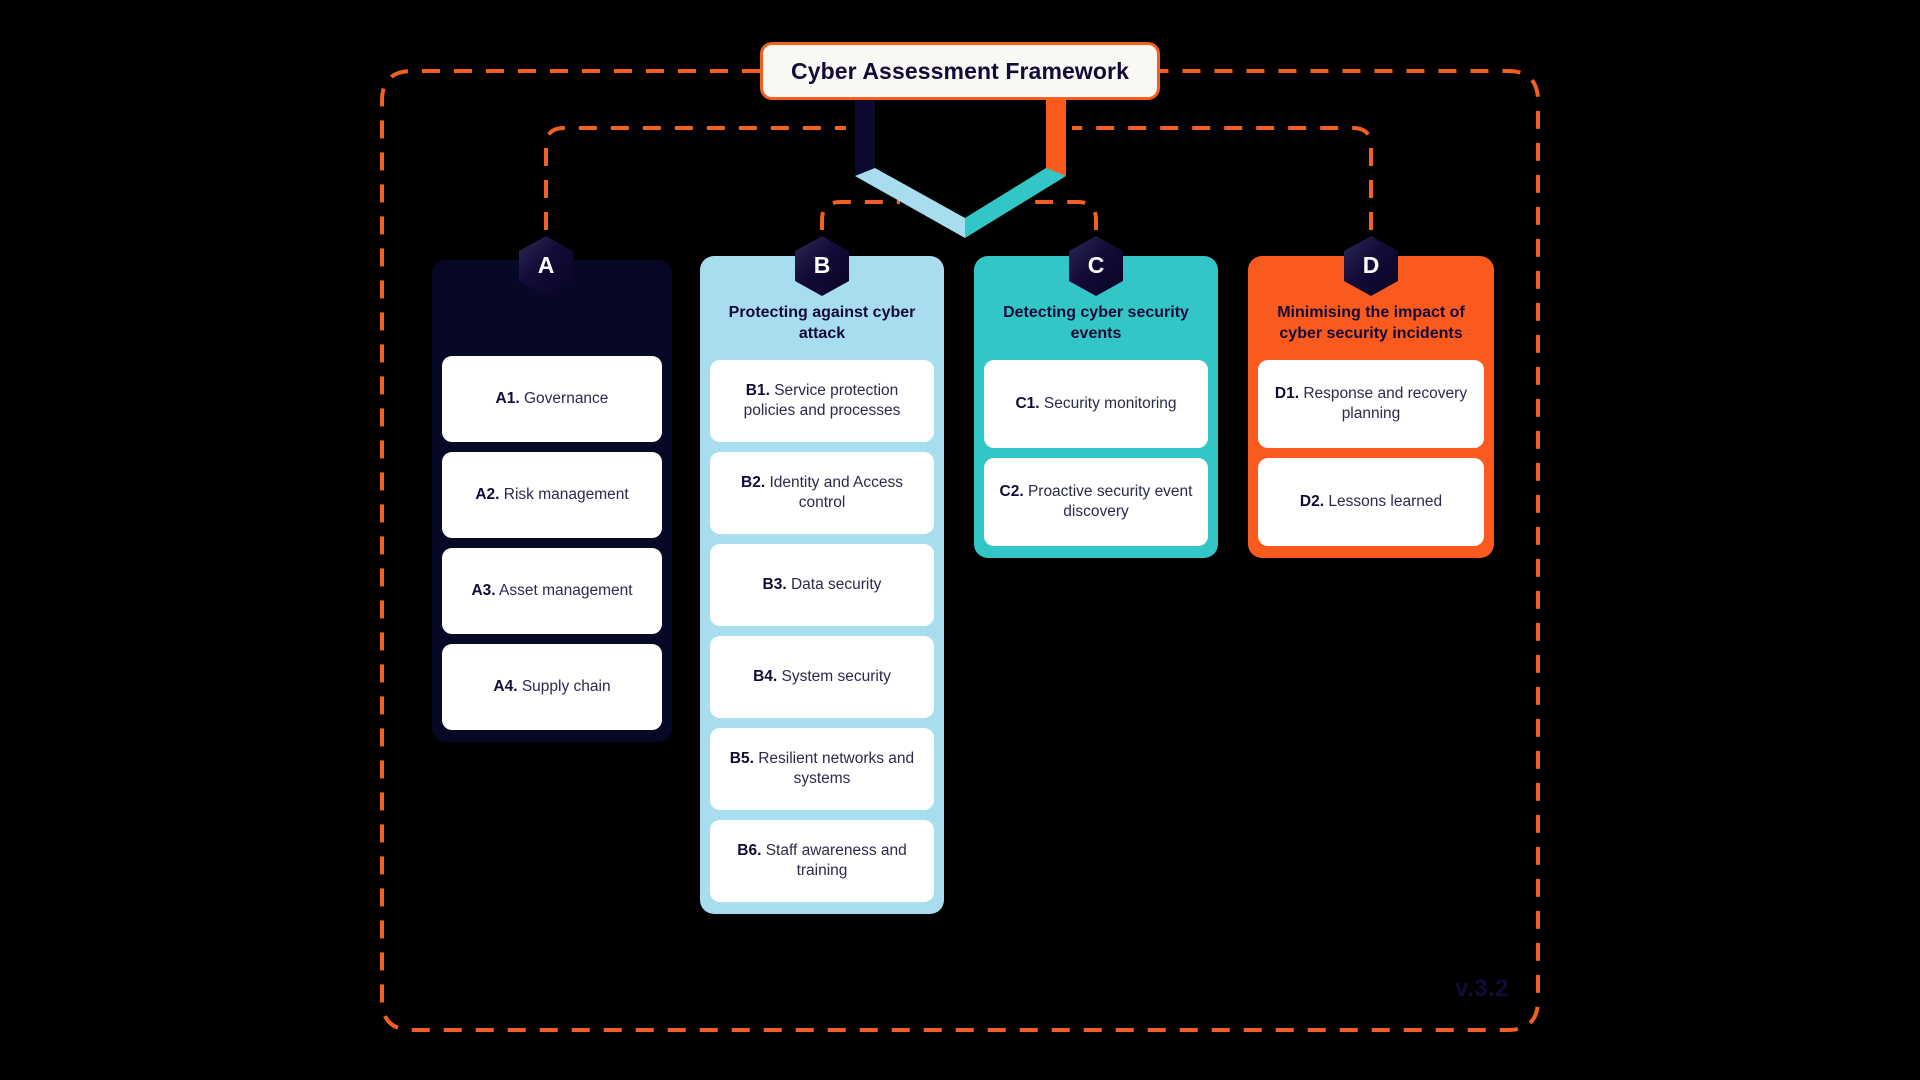 The width and height of the screenshot is (1920, 1080). What do you see at coordinates (507, 398) in the screenshot?
I see `principle-code: A1.` at bounding box center [507, 398].